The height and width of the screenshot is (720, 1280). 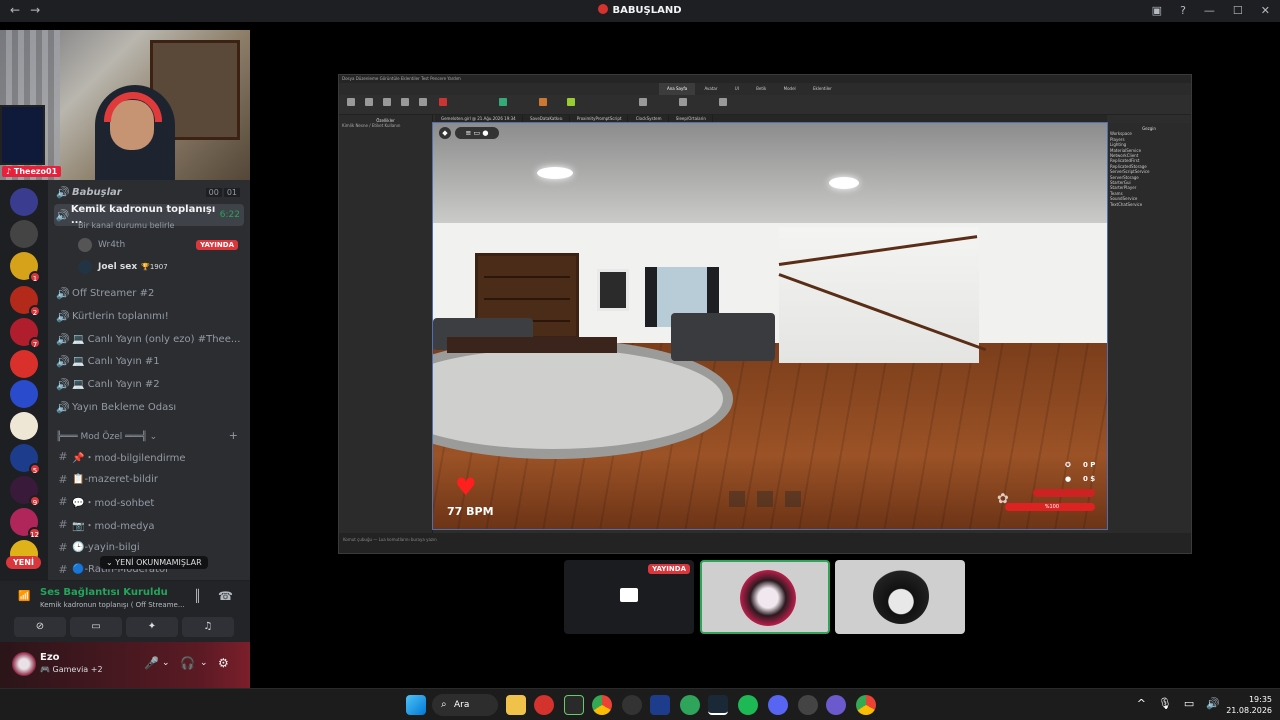 What do you see at coordinates (24, 664) in the screenshot?
I see `avatar` at bounding box center [24, 664].